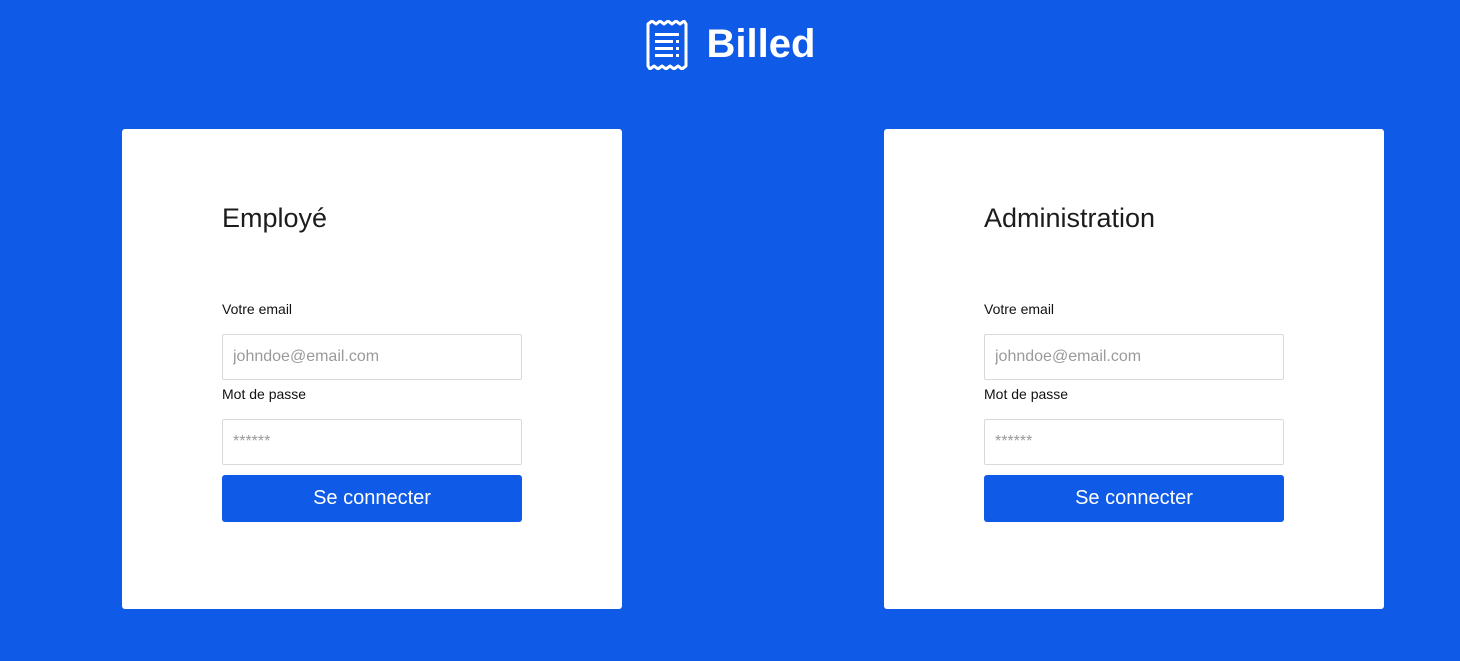 The width and height of the screenshot is (1460, 661). I want to click on admin-email-label: Votre email, so click(1019, 309).